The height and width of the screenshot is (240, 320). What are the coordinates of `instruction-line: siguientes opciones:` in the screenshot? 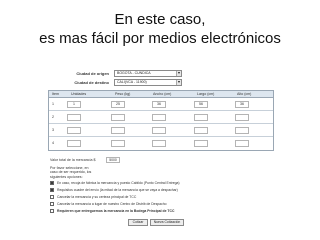 It's located at (66, 176).